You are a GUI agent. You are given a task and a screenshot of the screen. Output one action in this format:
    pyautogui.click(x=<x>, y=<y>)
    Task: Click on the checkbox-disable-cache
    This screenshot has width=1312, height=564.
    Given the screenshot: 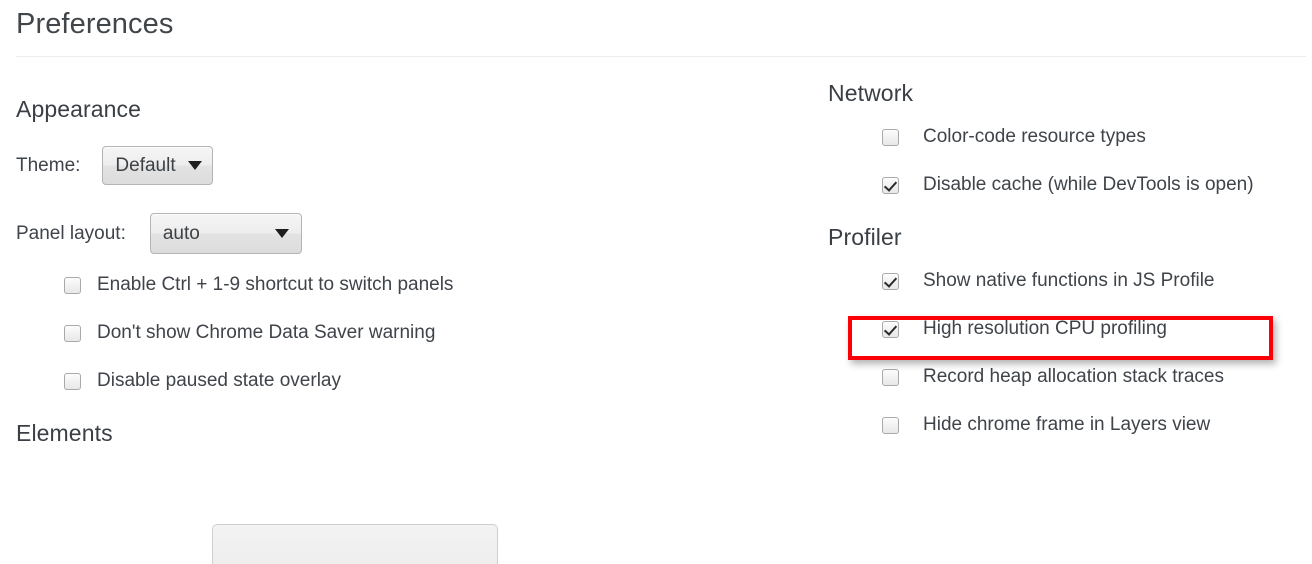 What is the action you would take?
    pyautogui.click(x=890, y=185)
    